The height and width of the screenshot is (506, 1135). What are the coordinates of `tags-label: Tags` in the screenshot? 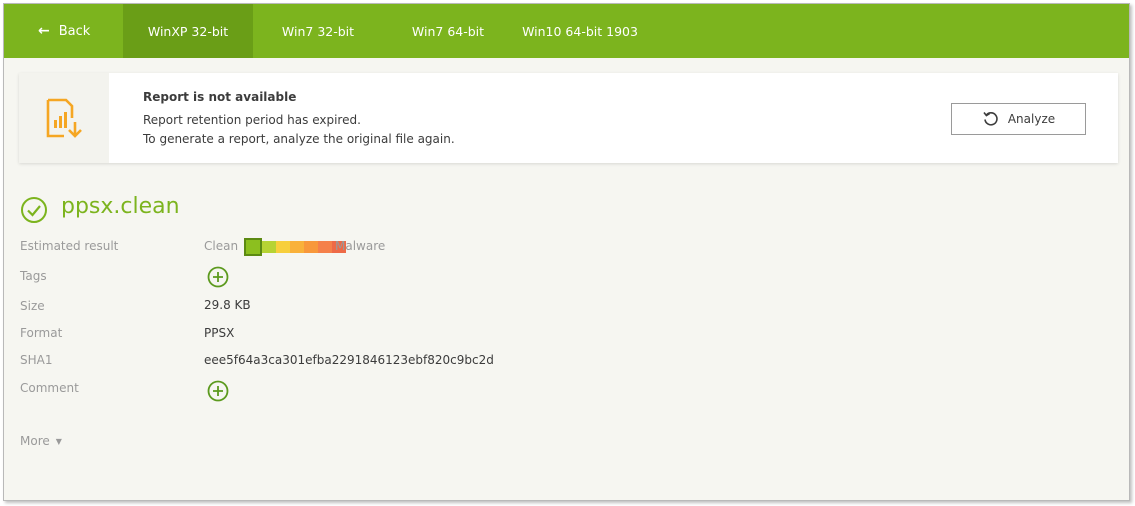 It's located at (33, 276).